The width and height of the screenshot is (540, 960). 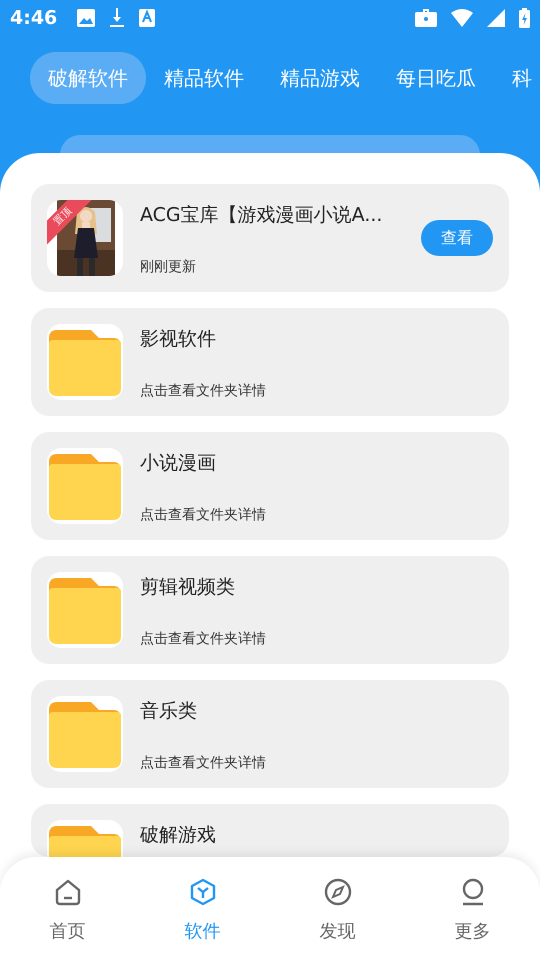 What do you see at coordinates (426, 18) in the screenshot?
I see `briefcase-icon` at bounding box center [426, 18].